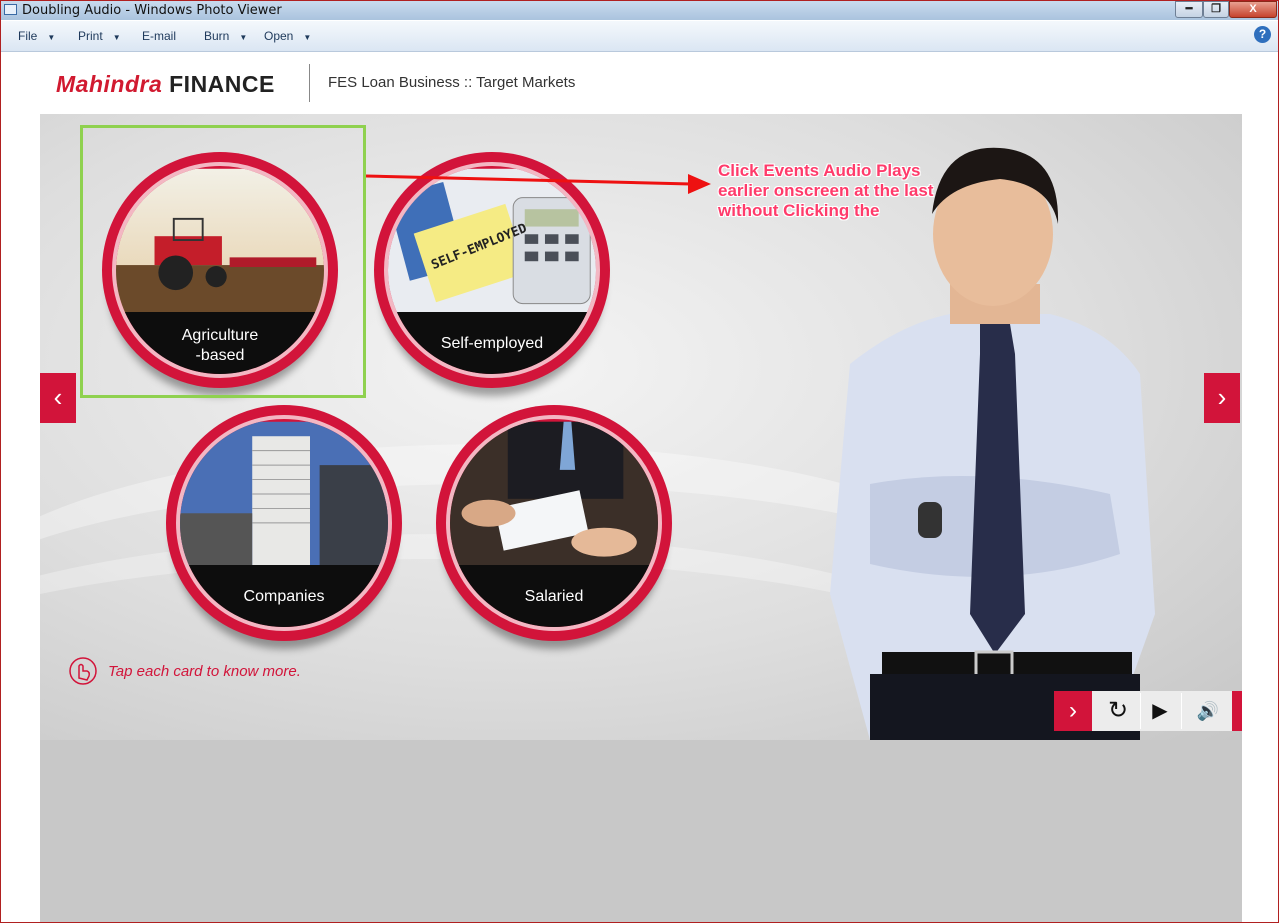 The image size is (1279, 923). I want to click on card-salaried: Salaried, so click(554, 523).